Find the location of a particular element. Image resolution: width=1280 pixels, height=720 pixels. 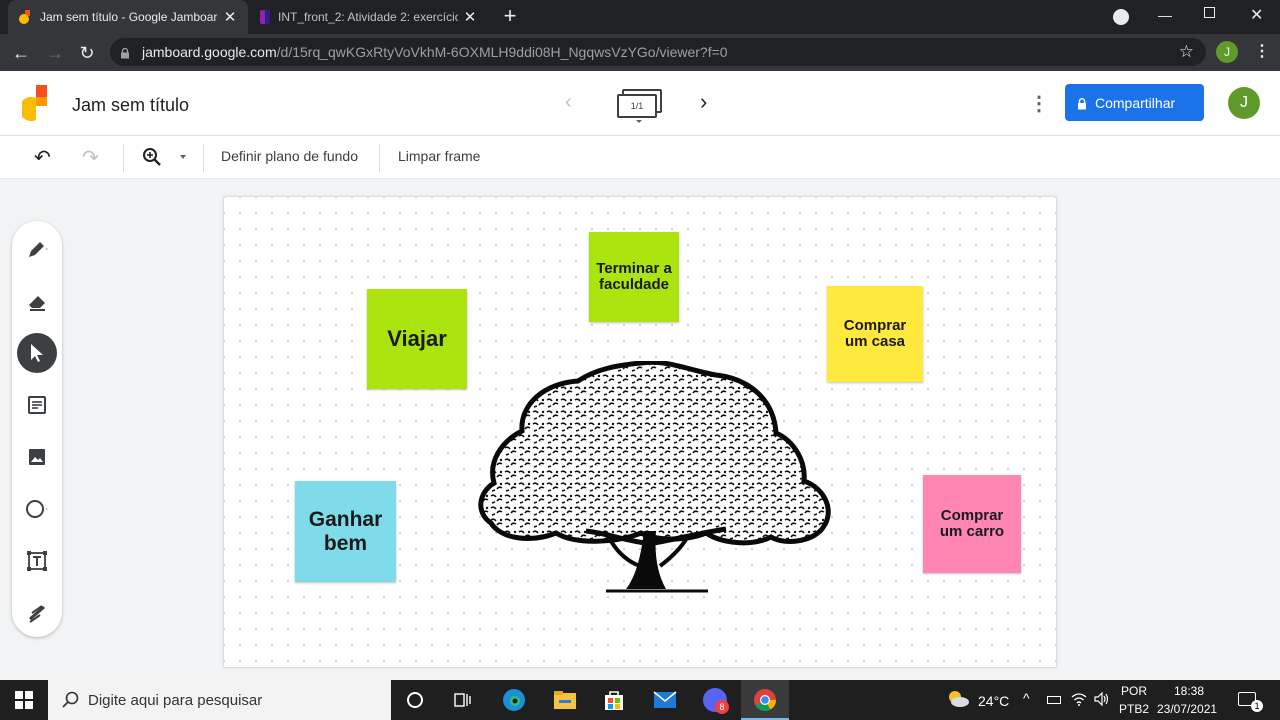

sticky-note: Viajar is located at coordinates (417, 339).